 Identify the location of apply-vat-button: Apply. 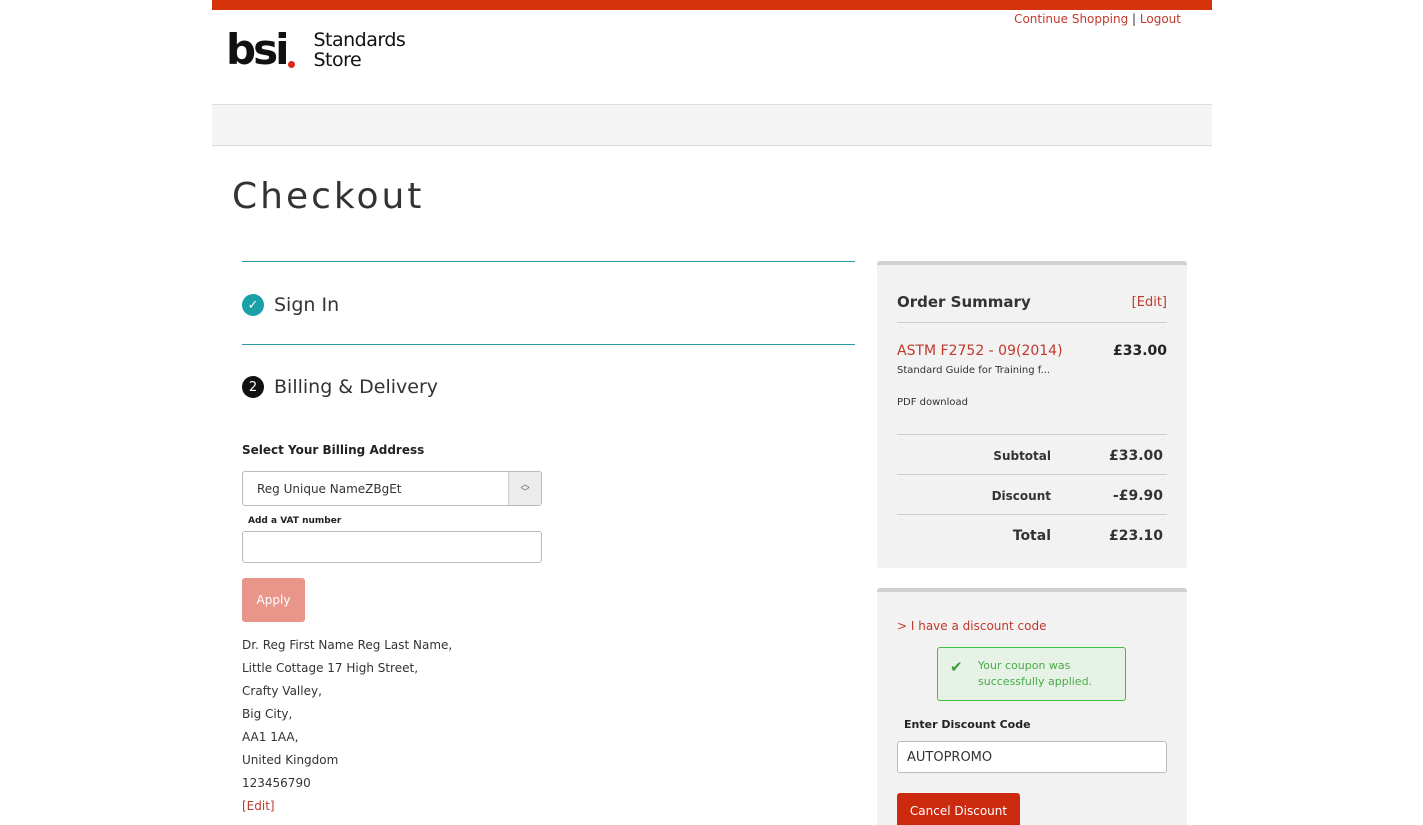
(273, 600).